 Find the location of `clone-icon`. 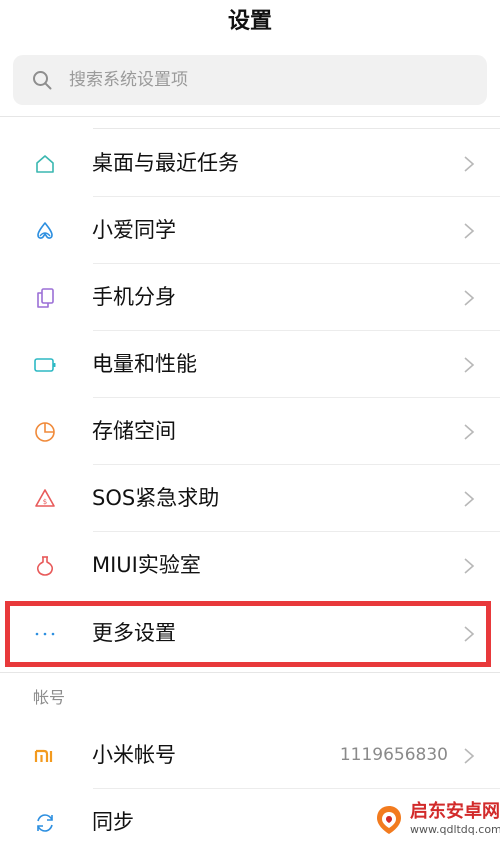

clone-icon is located at coordinates (45, 298).